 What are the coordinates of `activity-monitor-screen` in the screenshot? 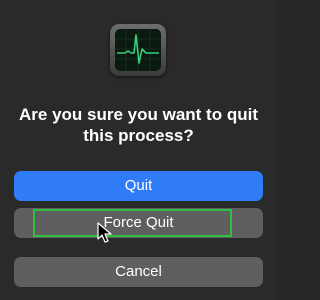 It's located at (138, 50).